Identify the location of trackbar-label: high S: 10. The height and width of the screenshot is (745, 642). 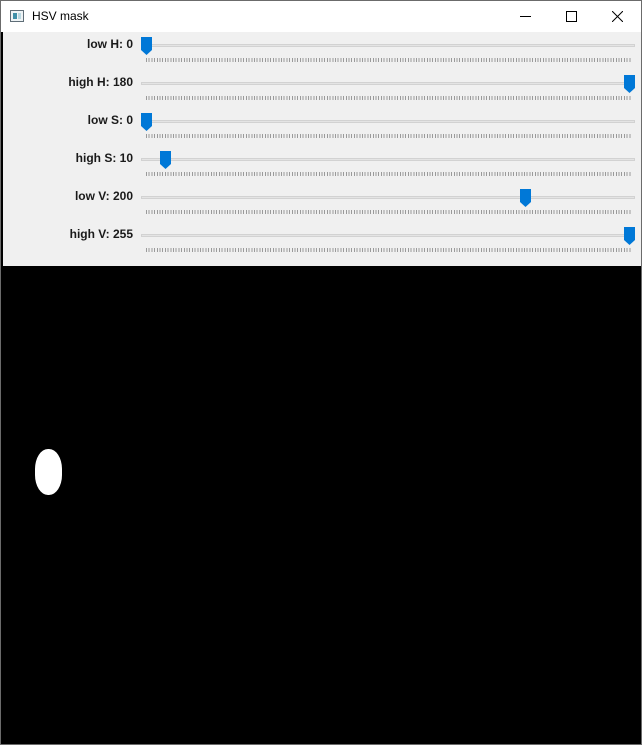
(104, 158).